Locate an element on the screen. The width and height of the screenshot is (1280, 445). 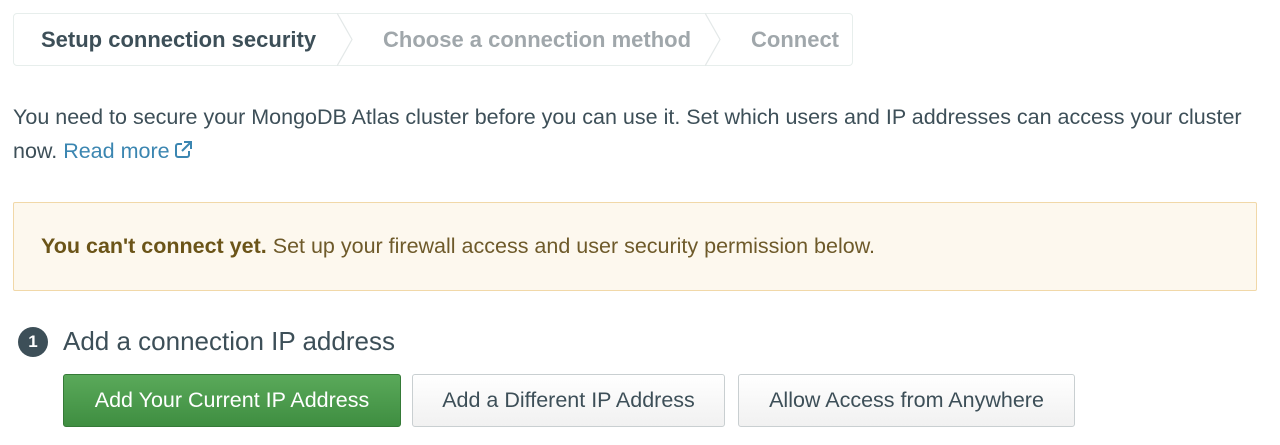
read-more-link: Read more is located at coordinates (127, 151).